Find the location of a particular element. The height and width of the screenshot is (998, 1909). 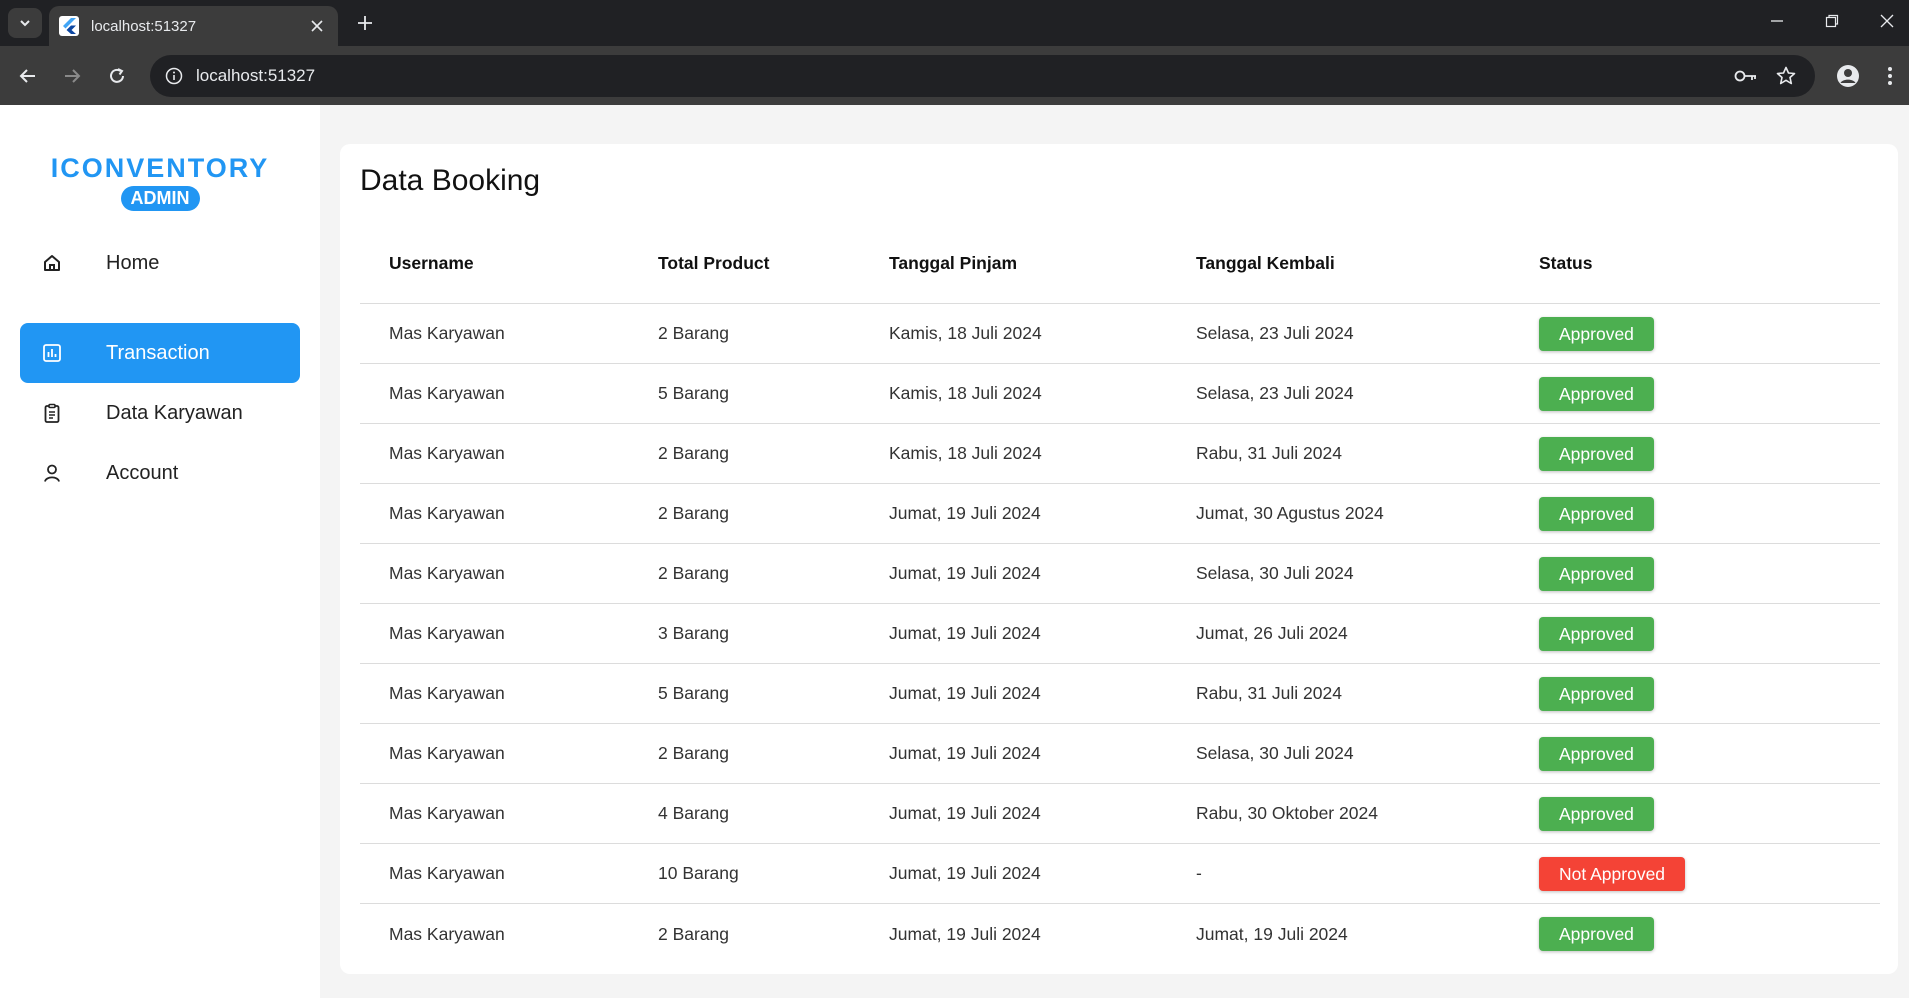

browser-menu-button is located at coordinates (1890, 76).